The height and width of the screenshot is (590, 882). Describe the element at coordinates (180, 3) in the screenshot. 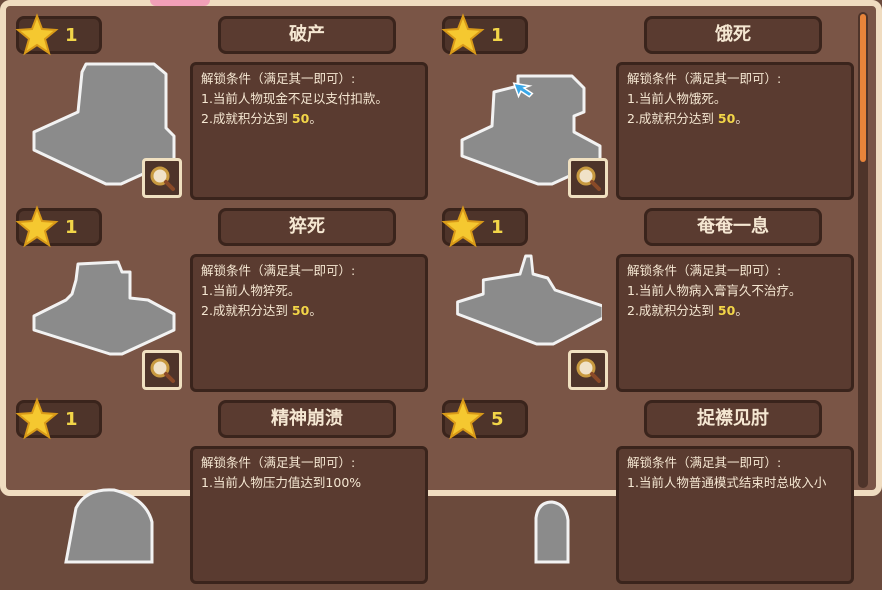

I see `character-sprite-peek` at that location.